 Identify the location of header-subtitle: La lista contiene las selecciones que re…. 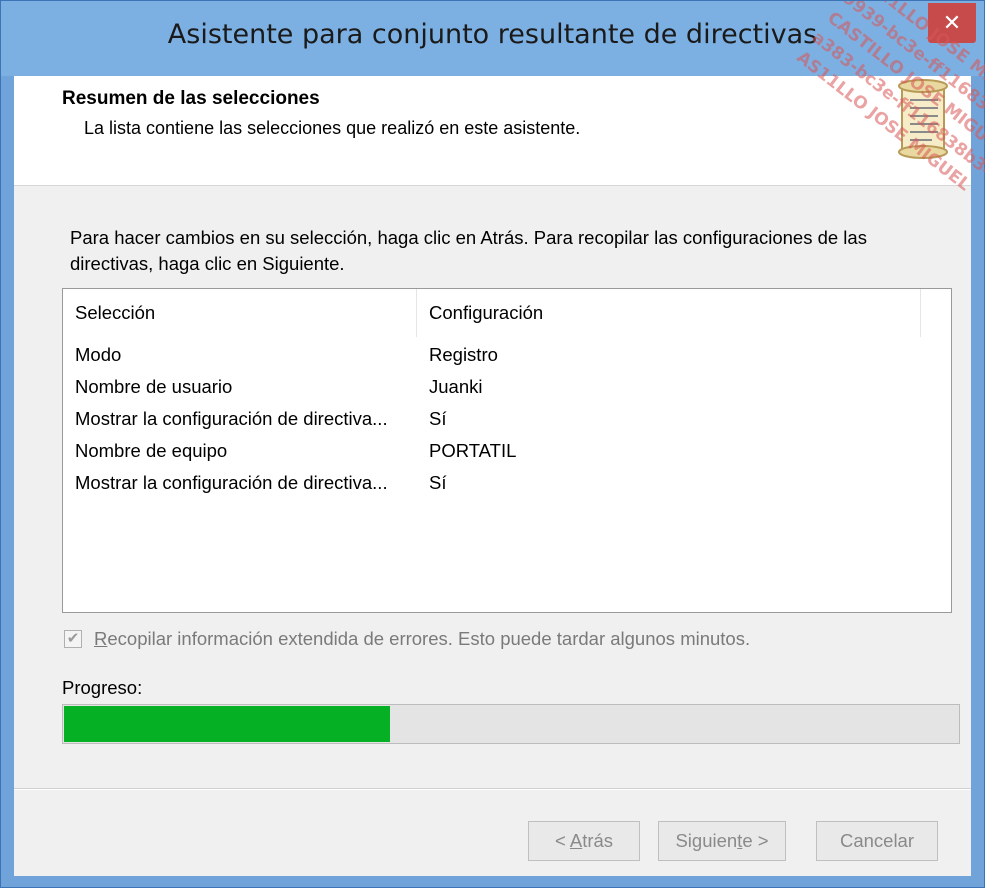
(332, 128).